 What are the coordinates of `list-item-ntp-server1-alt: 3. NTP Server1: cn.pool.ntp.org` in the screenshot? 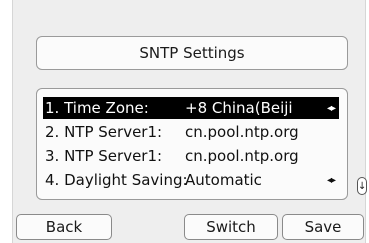 It's located at (191, 156).